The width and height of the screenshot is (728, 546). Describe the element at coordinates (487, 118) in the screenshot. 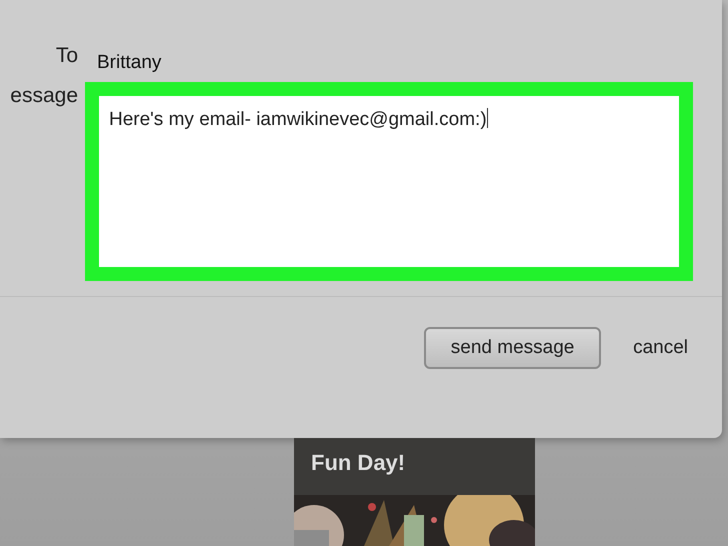

I see `text-caret-icon` at that location.